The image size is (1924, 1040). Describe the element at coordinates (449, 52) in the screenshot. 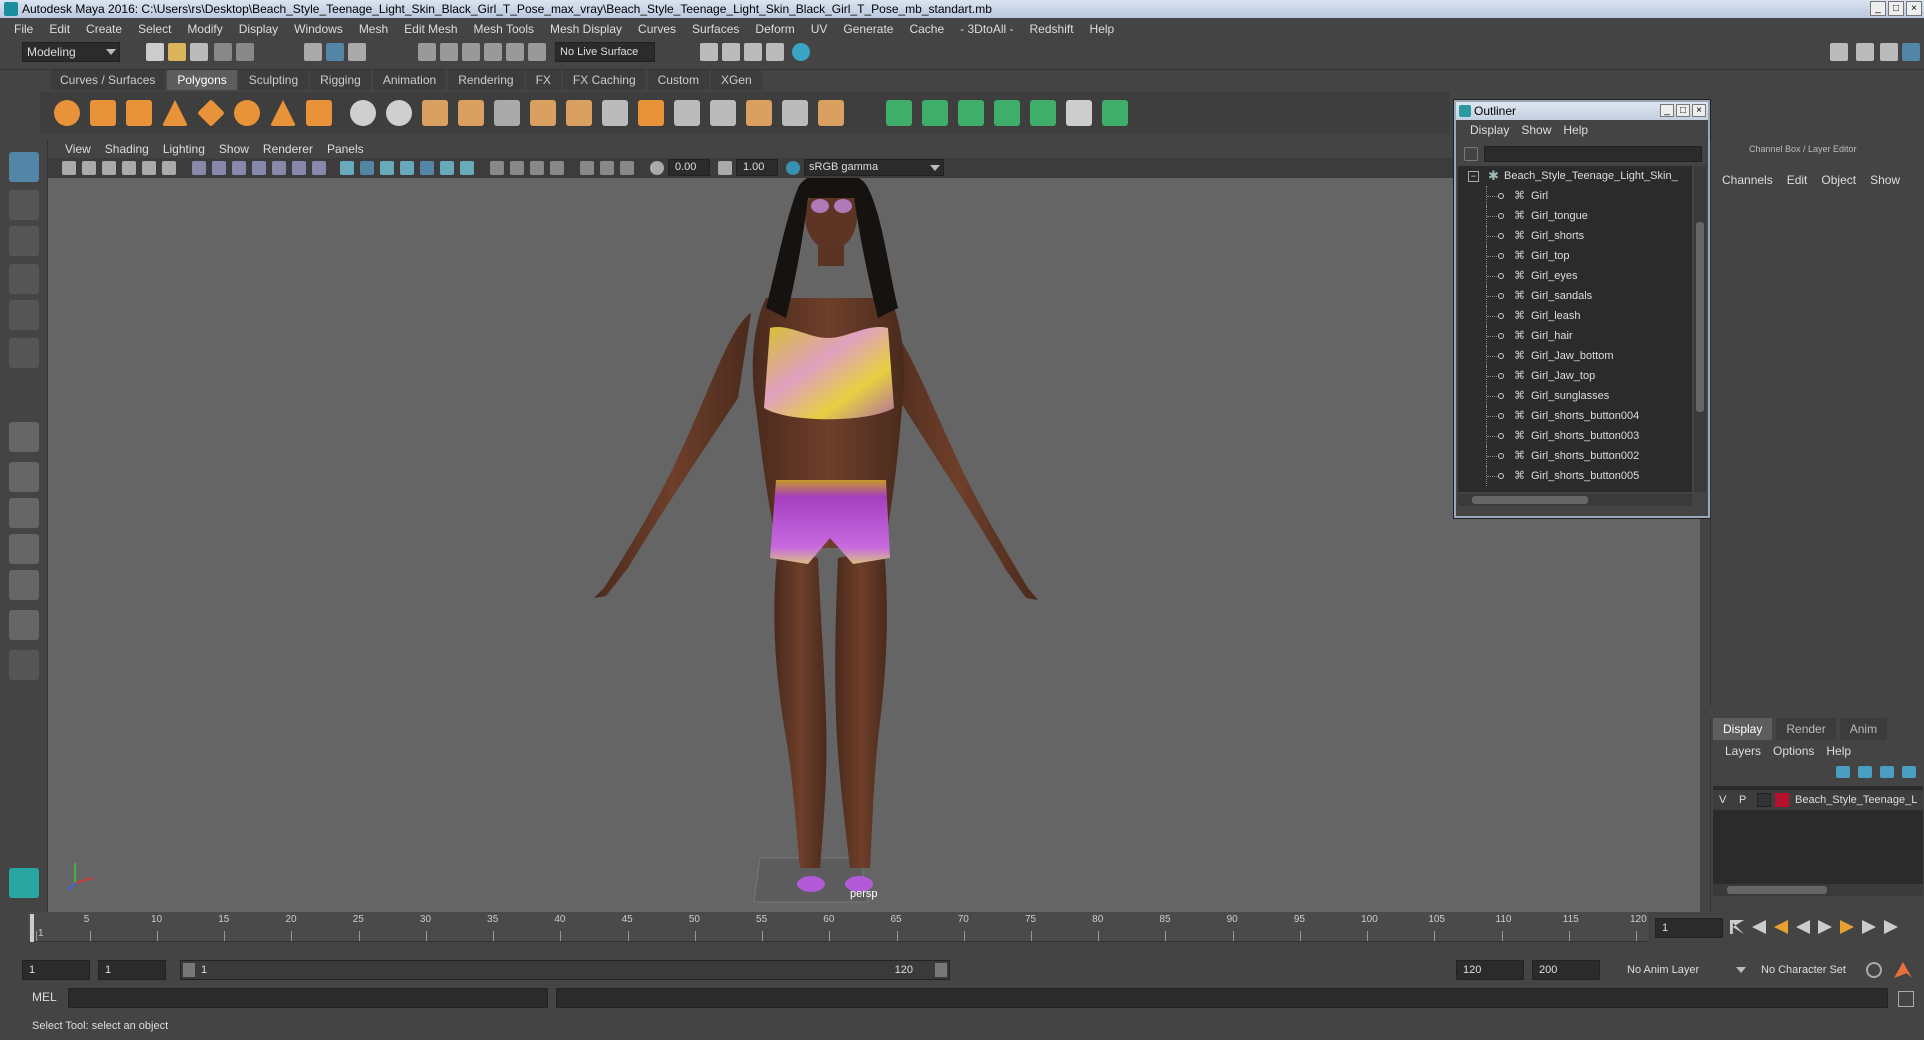

I see `snap-curve-icon` at that location.